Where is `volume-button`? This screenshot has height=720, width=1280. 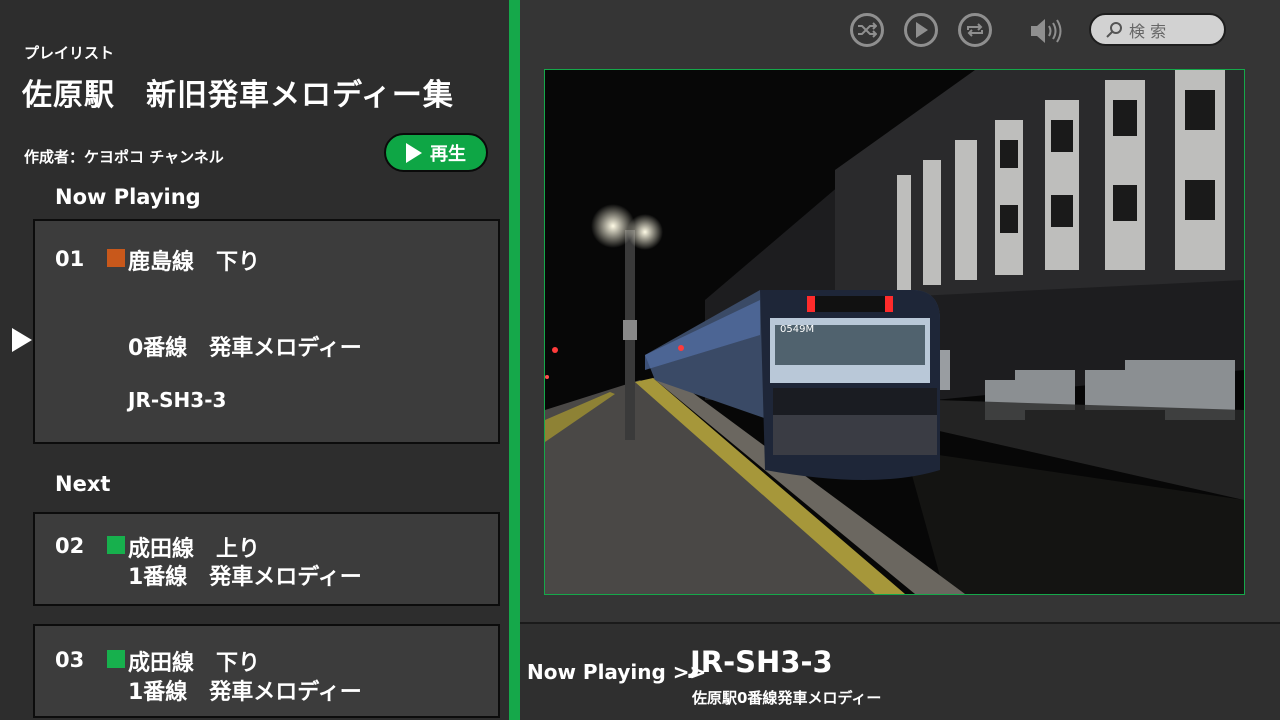 volume-button is located at coordinates (1046, 33).